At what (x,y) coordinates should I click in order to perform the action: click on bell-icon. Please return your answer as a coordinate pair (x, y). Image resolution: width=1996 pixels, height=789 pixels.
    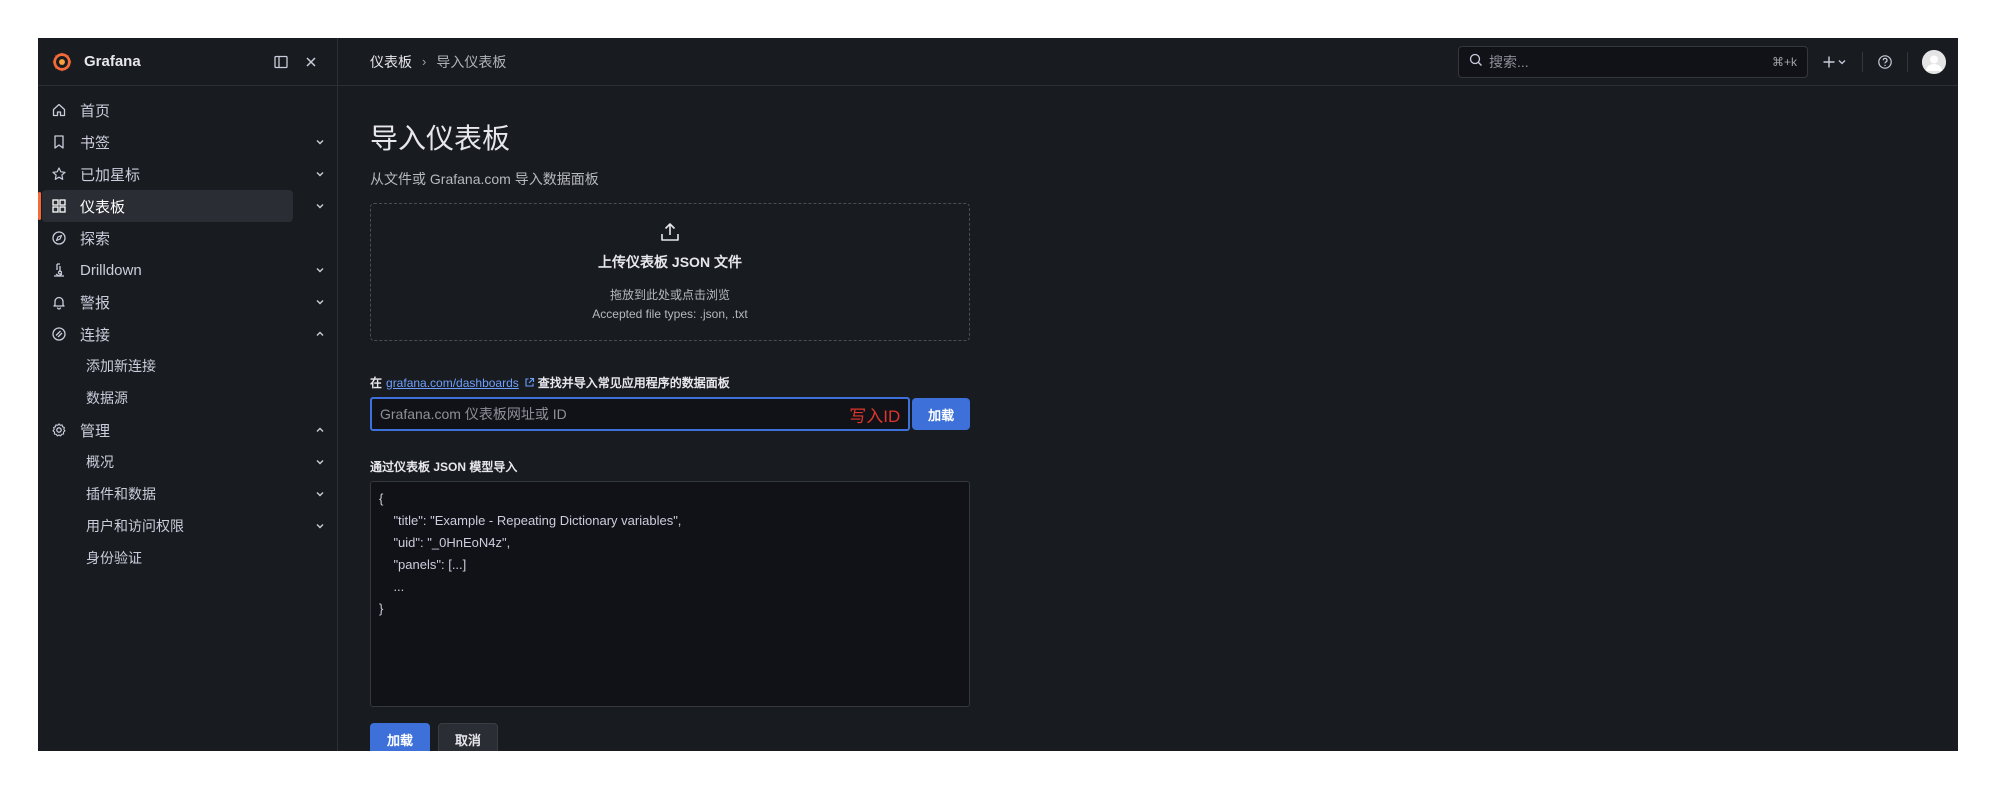
    Looking at the image, I should click on (59, 302).